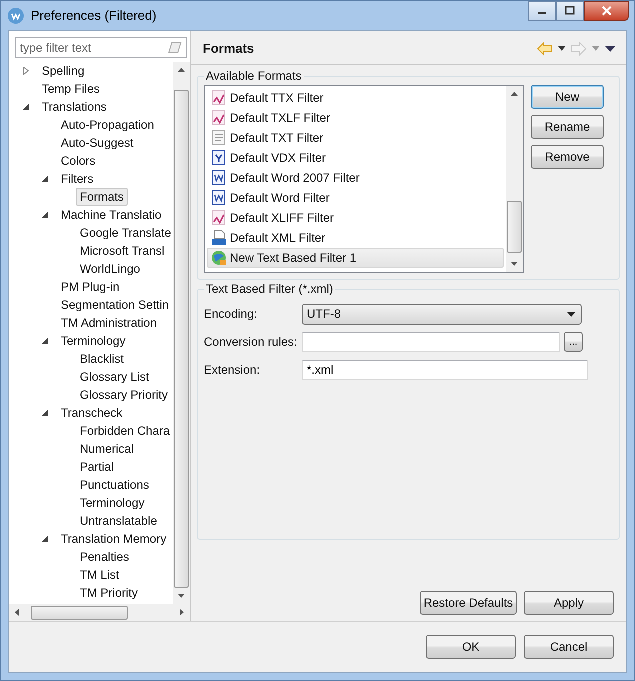 Image resolution: width=635 pixels, height=681 pixels. I want to click on list-item: Default TXT Filter, so click(355, 138).